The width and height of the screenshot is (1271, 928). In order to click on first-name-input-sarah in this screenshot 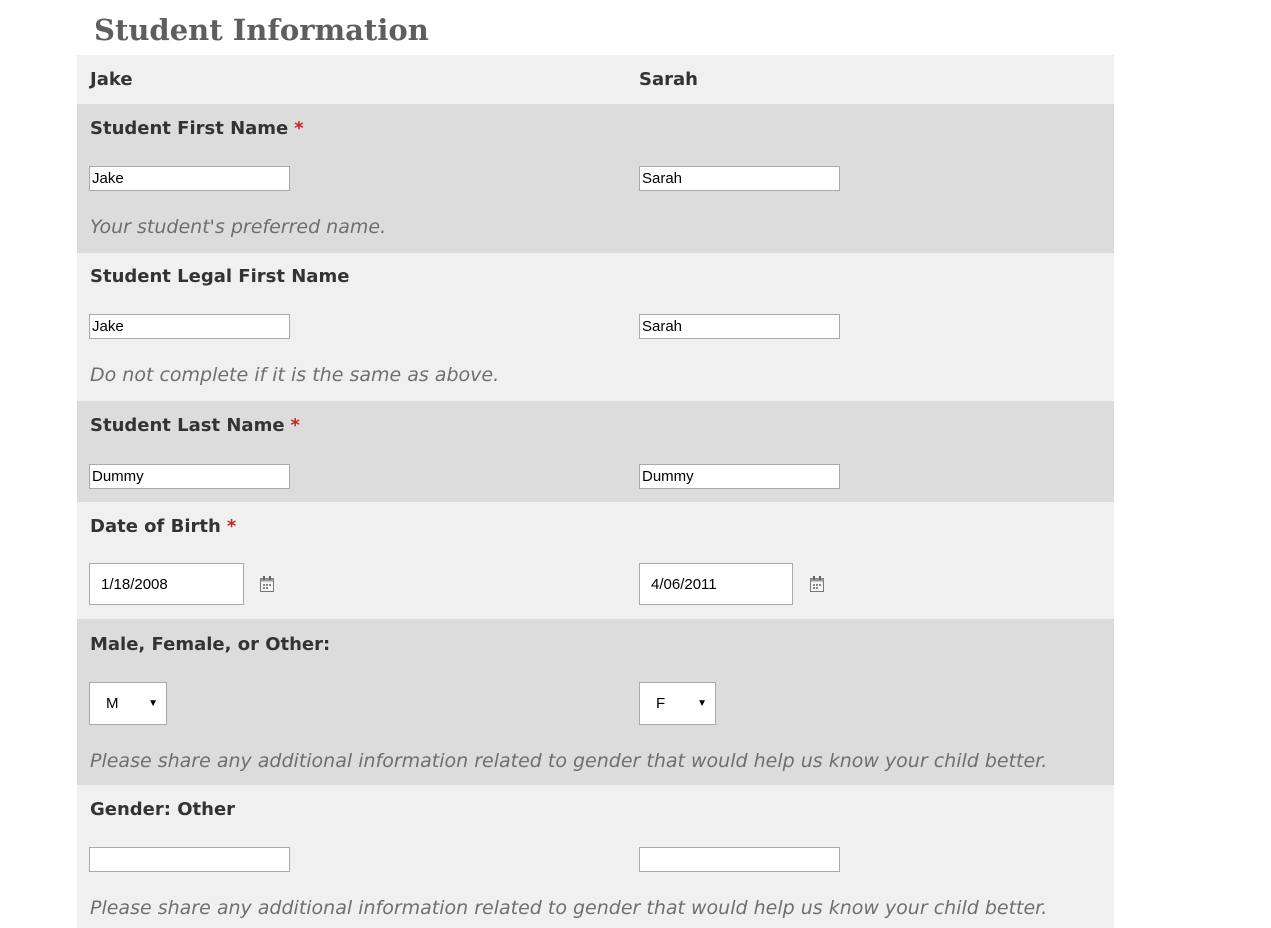, I will do `click(739, 178)`.